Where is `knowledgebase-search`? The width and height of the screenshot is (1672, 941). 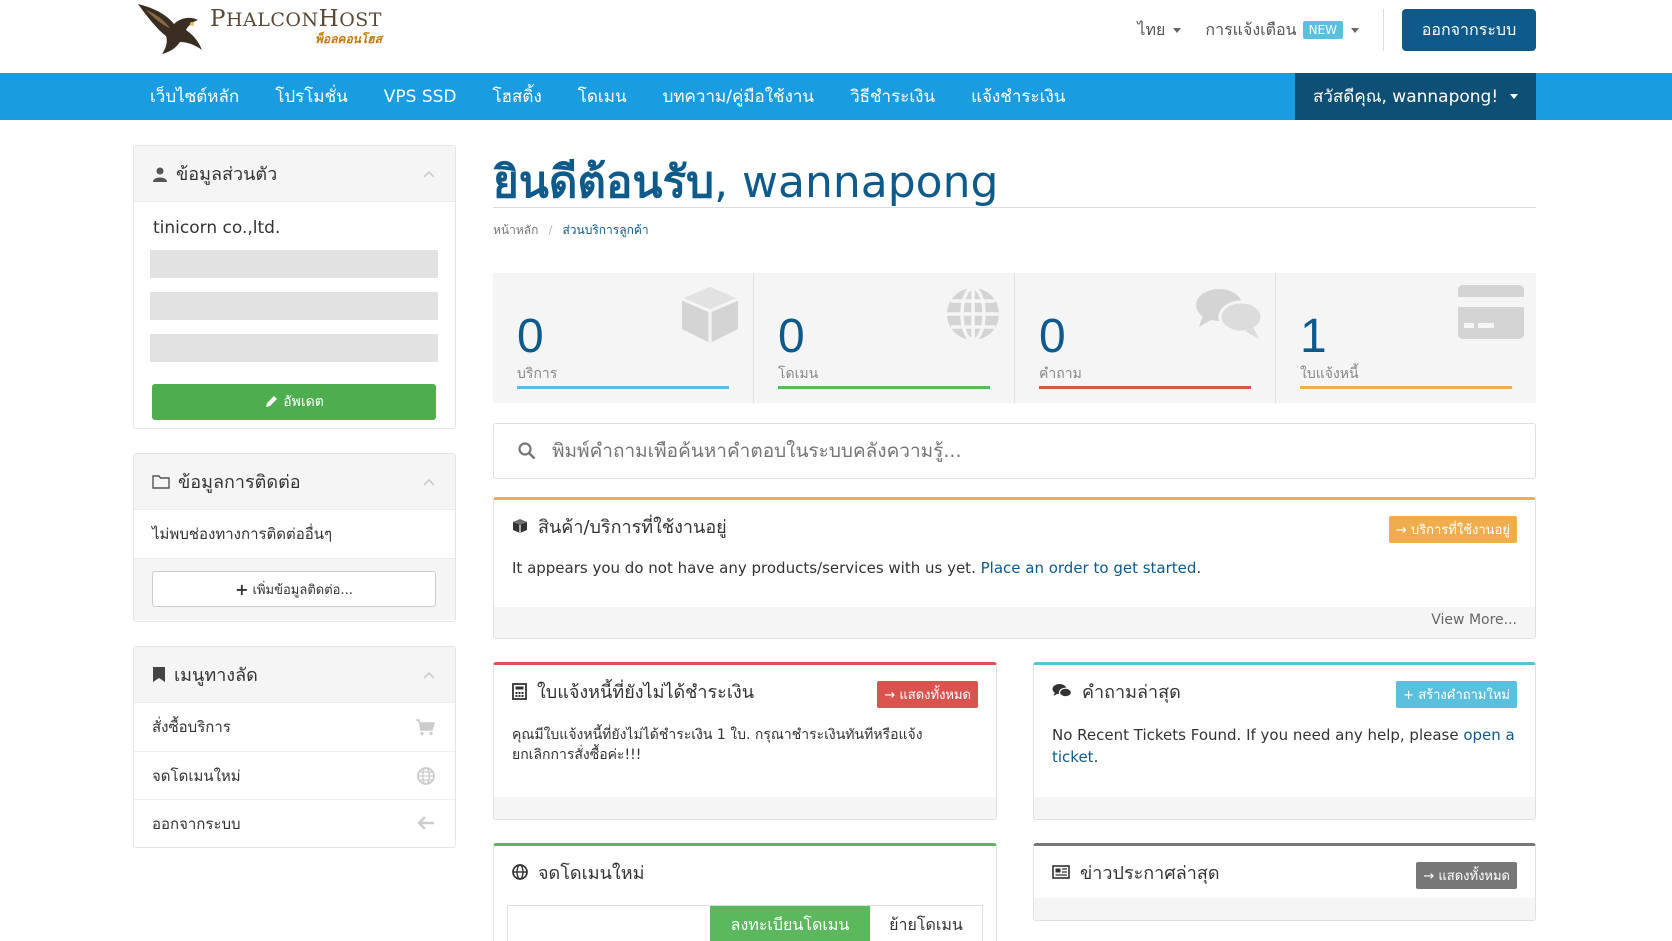
knowledgebase-search is located at coordinates (1014, 451).